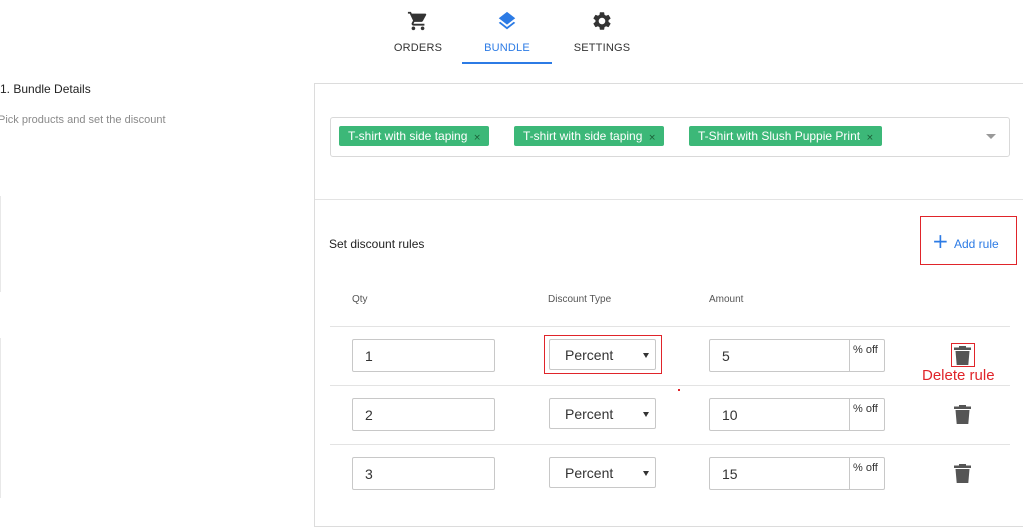 Image resolution: width=1023 pixels, height=527 pixels. I want to click on column-header-discount-type: Discount Type, so click(580, 299).